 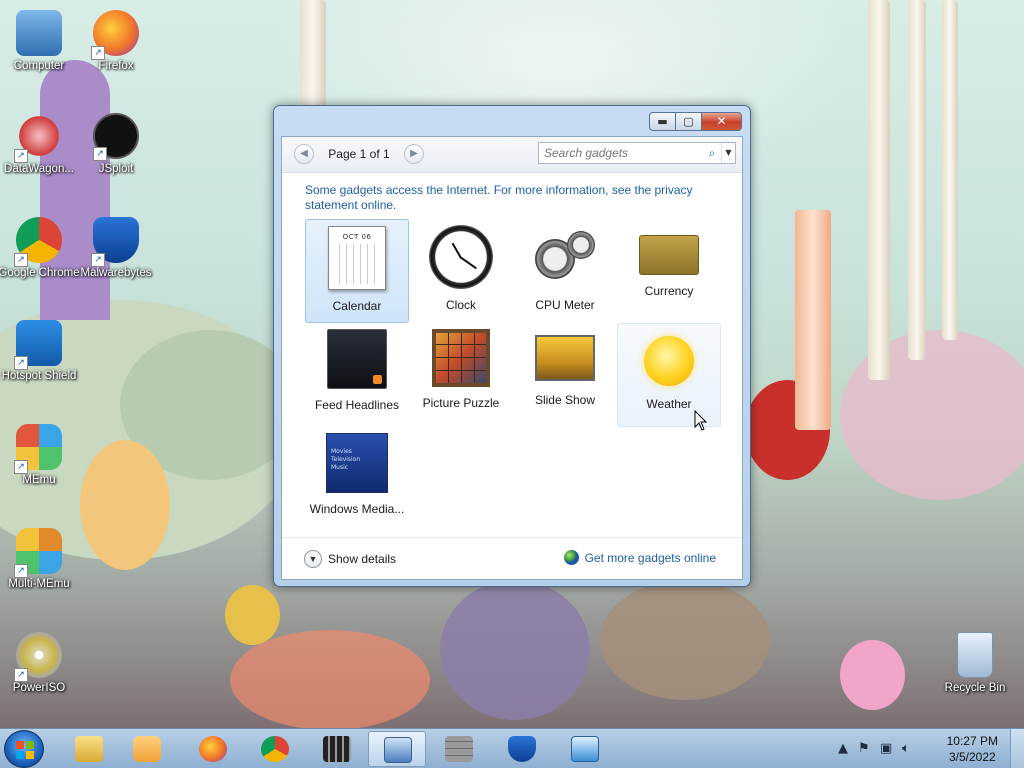 What do you see at coordinates (357, 271) in the screenshot?
I see `gadget-calendar: OCT 06 Calendar` at bounding box center [357, 271].